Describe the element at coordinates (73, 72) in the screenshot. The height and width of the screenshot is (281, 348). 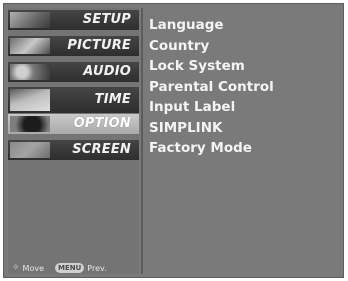
I see `menu-item-audio: AUDIO` at that location.